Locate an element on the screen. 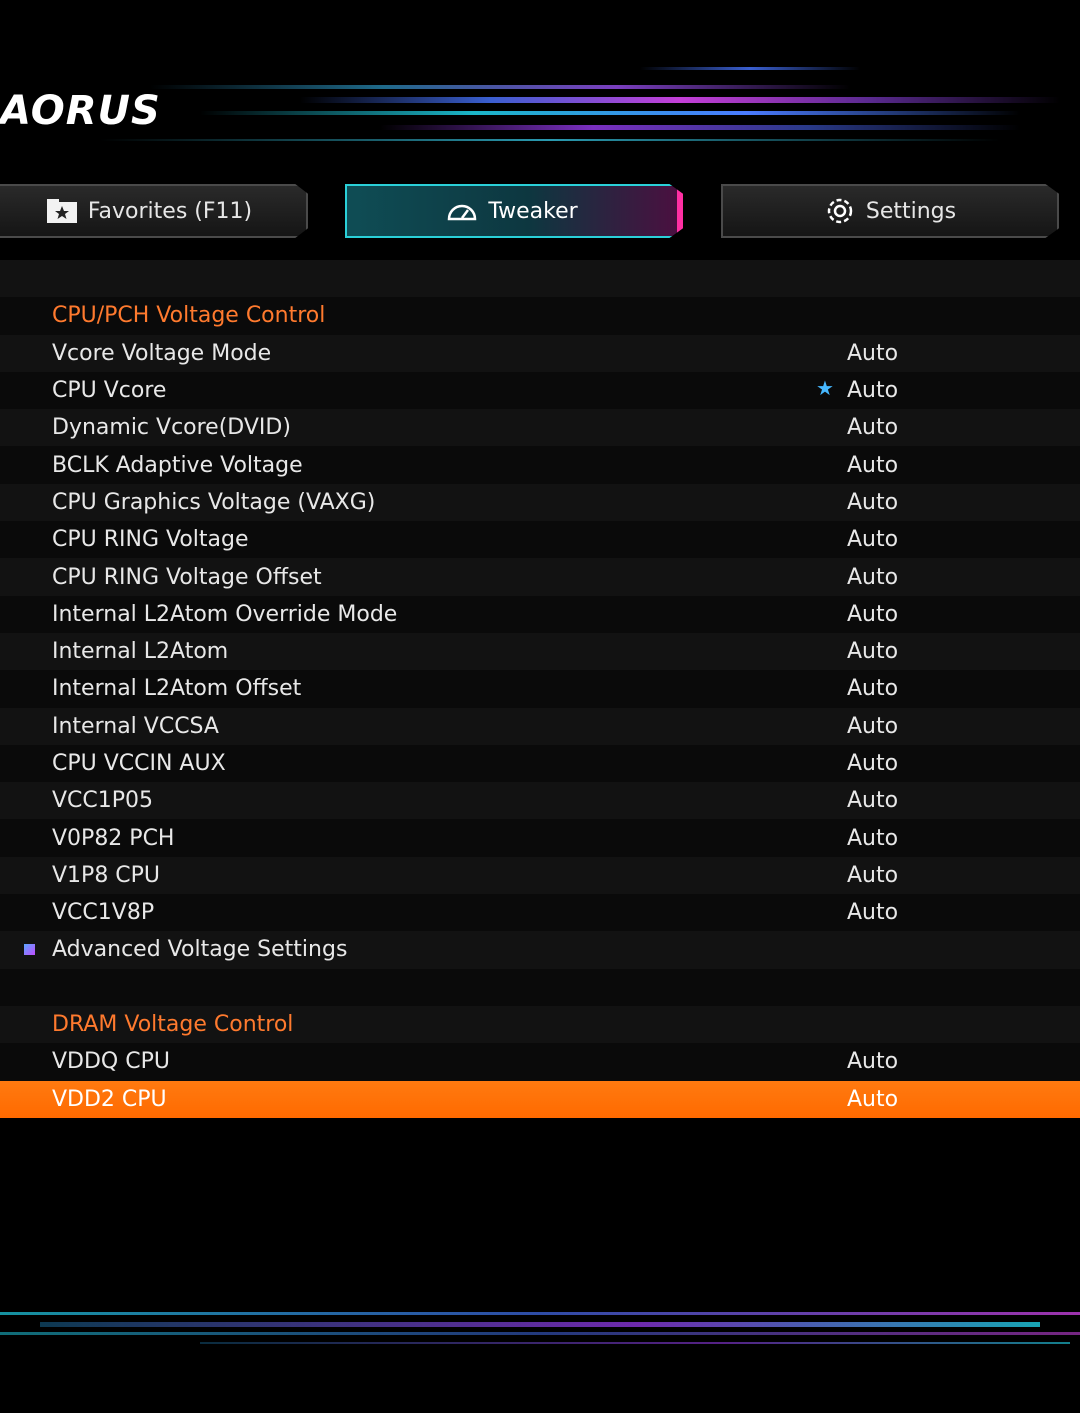 The width and height of the screenshot is (1080, 1413). setting-label: Internal L2Atom is located at coordinates (140, 652).